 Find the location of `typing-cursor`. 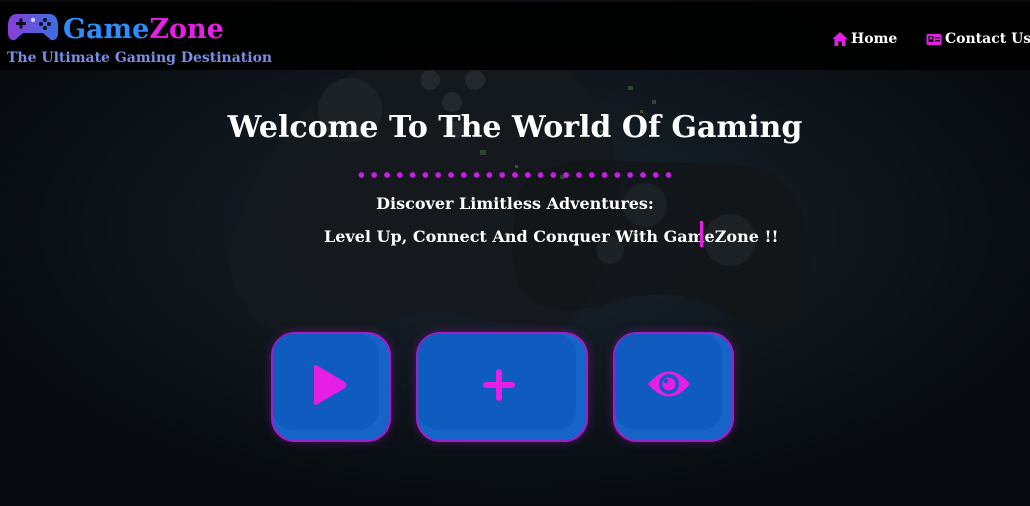

typing-cursor is located at coordinates (701, 234).